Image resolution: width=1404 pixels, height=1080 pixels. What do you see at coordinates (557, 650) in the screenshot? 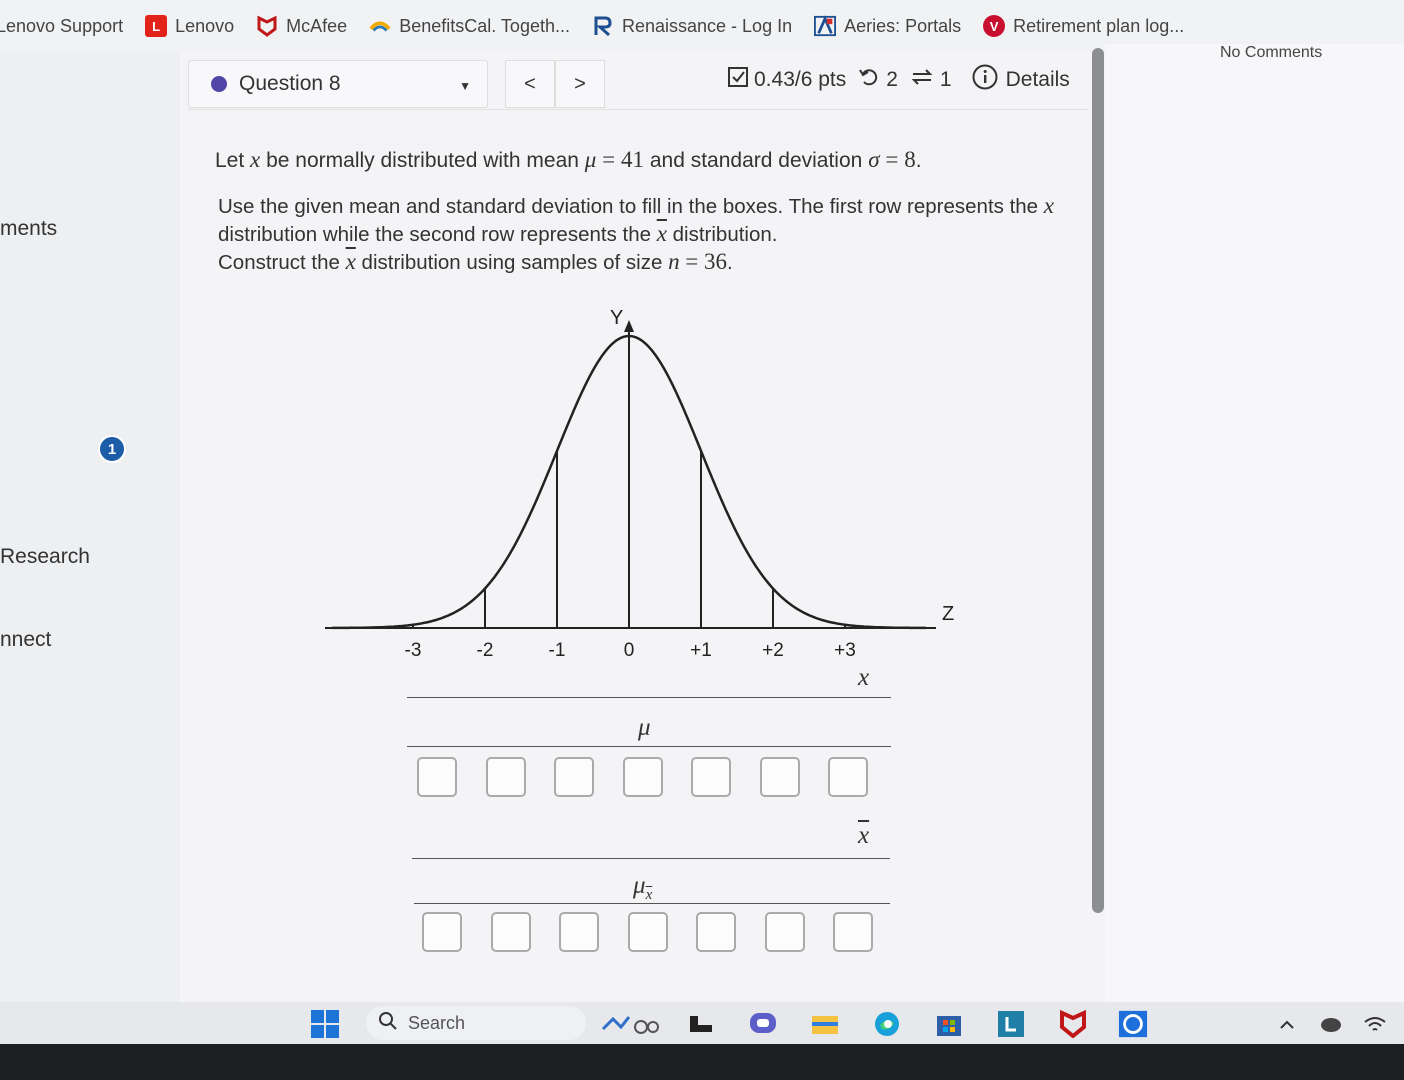
I see `z-tick-label: -1` at bounding box center [557, 650].